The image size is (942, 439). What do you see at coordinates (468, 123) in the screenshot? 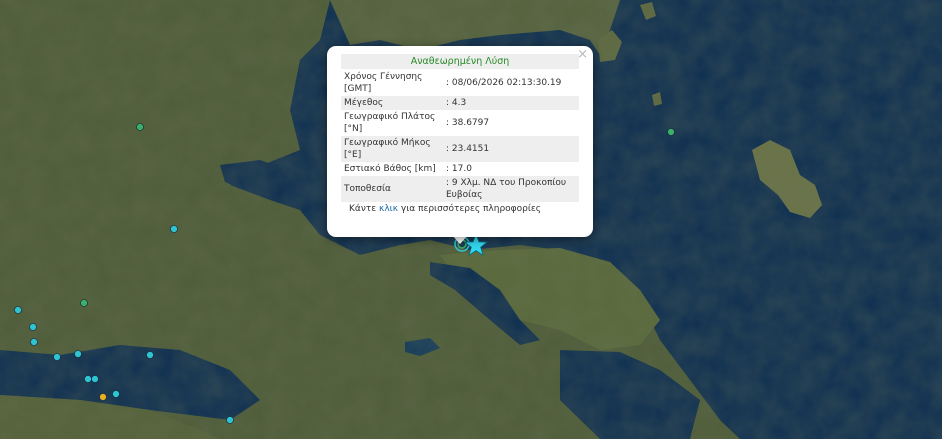
I see `row-value: : 38.6797` at bounding box center [468, 123].